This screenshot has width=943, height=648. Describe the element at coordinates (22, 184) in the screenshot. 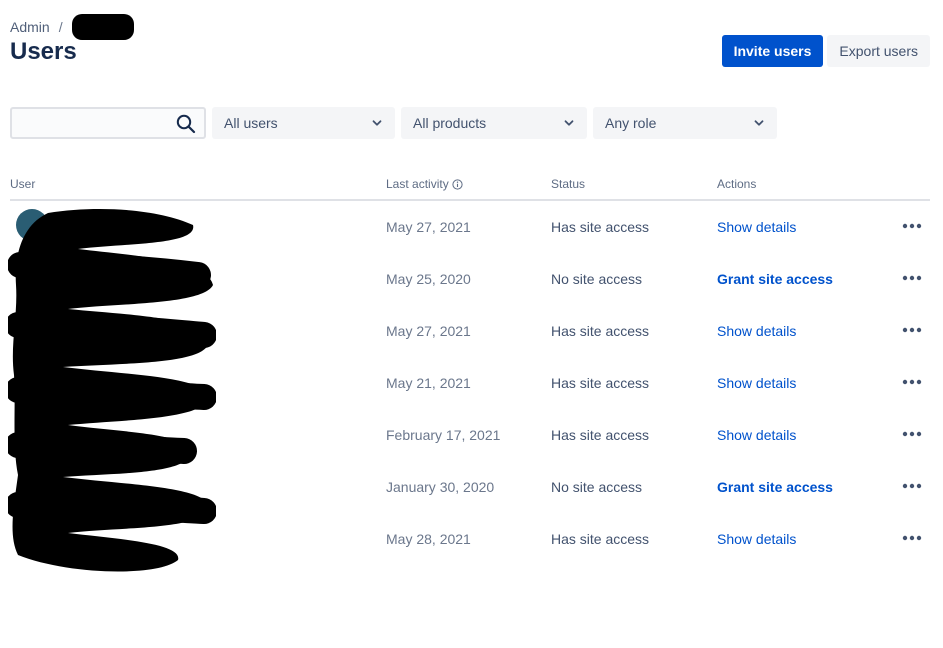

I see `column-header-user: User` at that location.